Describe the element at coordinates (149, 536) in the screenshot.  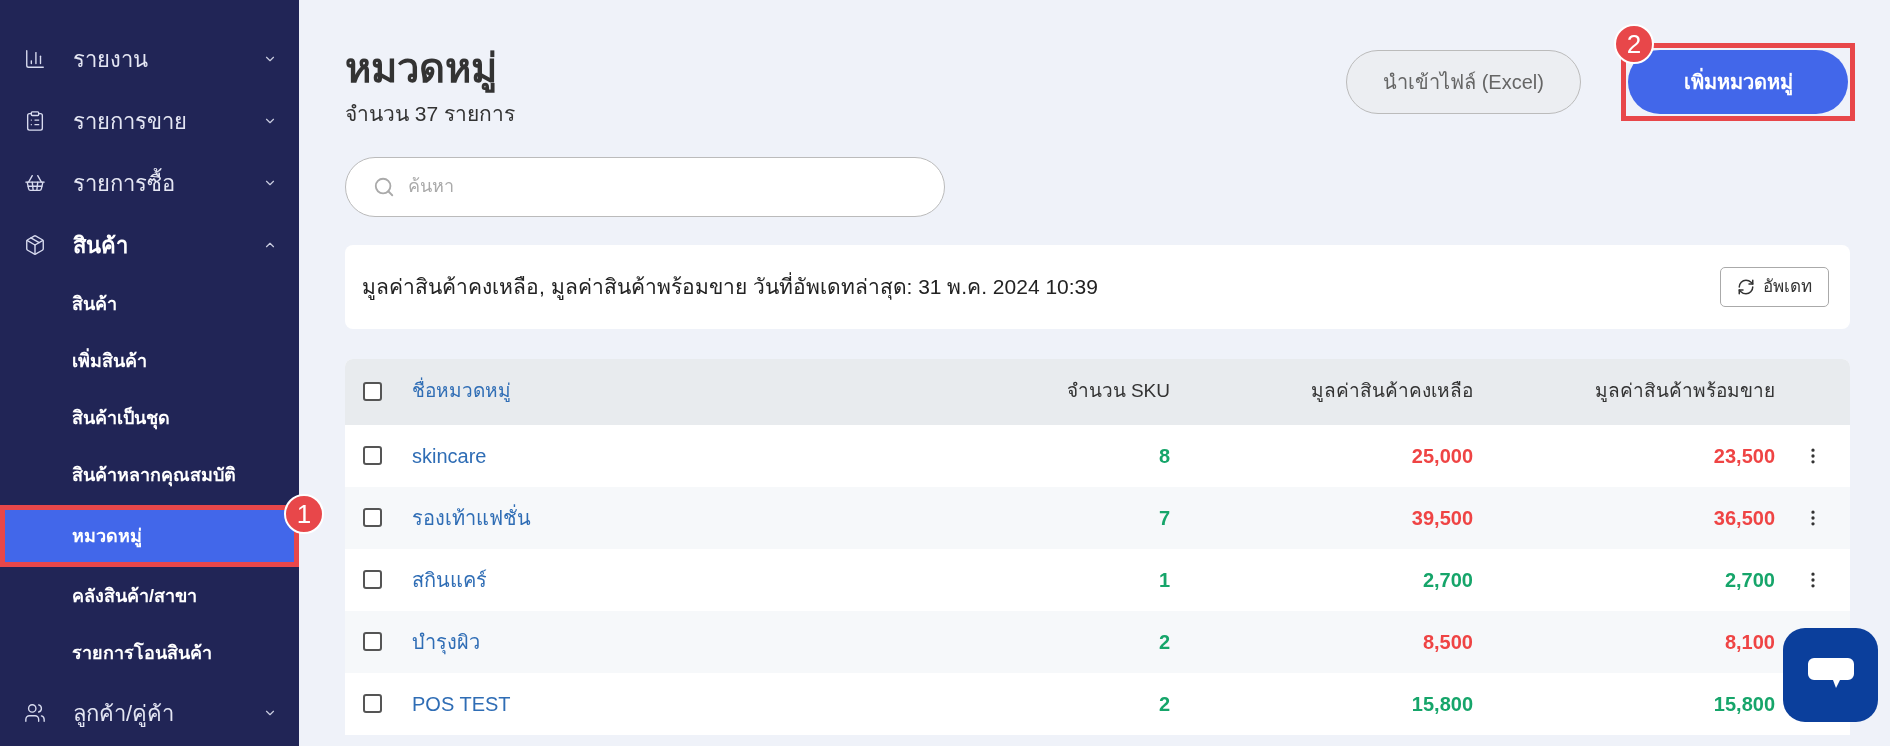
I see `sidebar-subitem: หมวดหมู่` at that location.